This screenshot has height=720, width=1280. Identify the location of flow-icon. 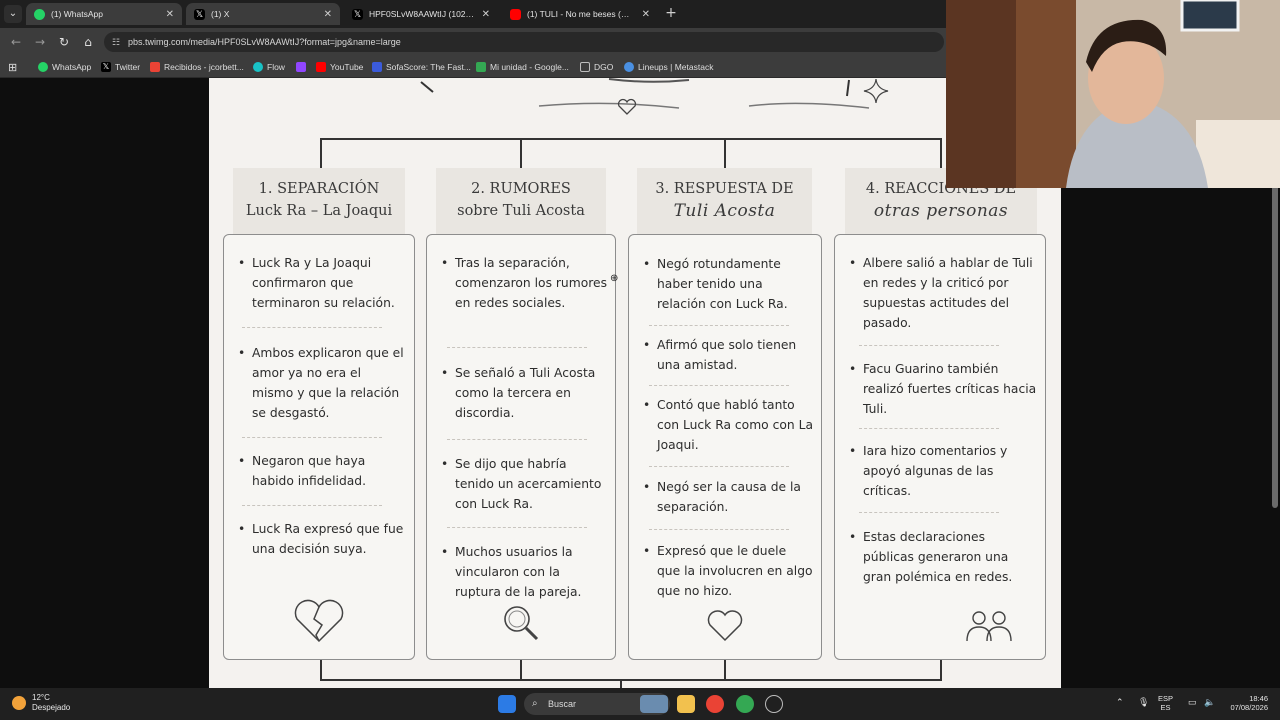
(258, 67).